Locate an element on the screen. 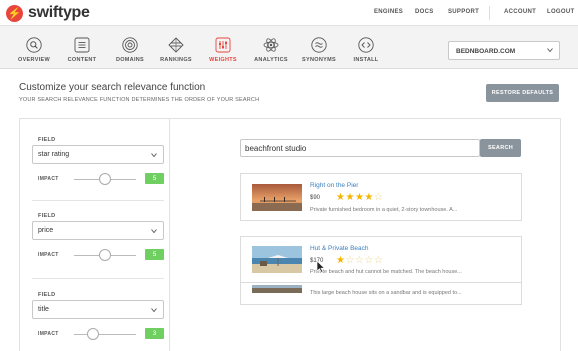  field-select-value: star rating is located at coordinates (54, 154).